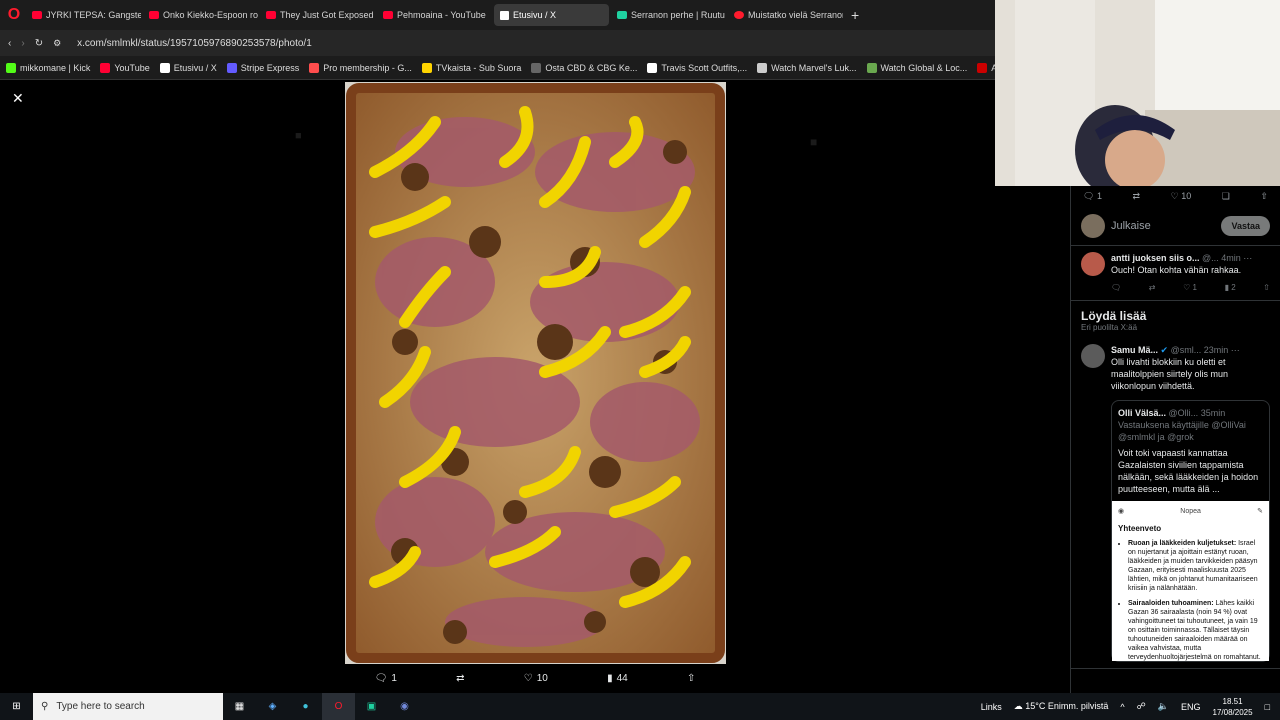 The height and width of the screenshot is (720, 1280). What do you see at coordinates (55, 67) in the screenshot?
I see `bookmark-label: mikkomane | Kick` at bounding box center [55, 67].